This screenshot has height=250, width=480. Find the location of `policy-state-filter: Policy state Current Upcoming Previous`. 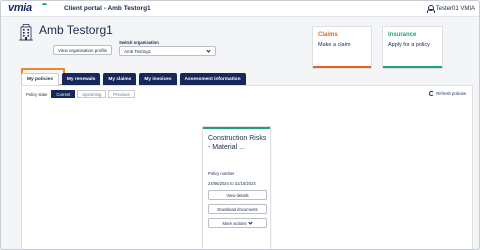

policy-state-filter: Policy state Current Upcoming Previous is located at coordinates (80, 94).